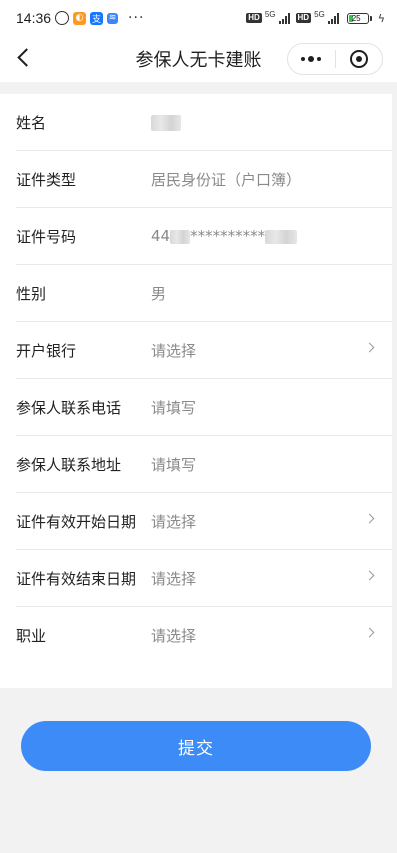 This screenshot has height=853, width=397. Describe the element at coordinates (254, 18) in the screenshot. I see `hd-badge: HD` at that location.